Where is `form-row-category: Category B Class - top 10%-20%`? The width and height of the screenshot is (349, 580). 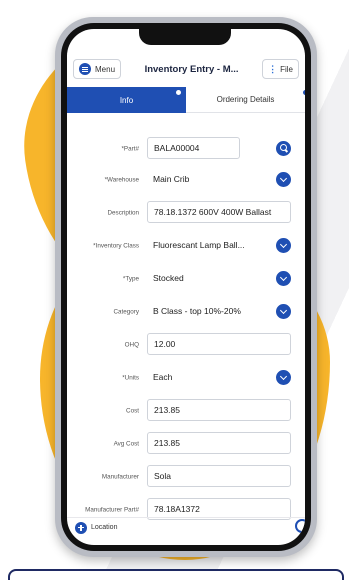 form-row-category: Category B Class - top 10%-20% is located at coordinates (186, 311).